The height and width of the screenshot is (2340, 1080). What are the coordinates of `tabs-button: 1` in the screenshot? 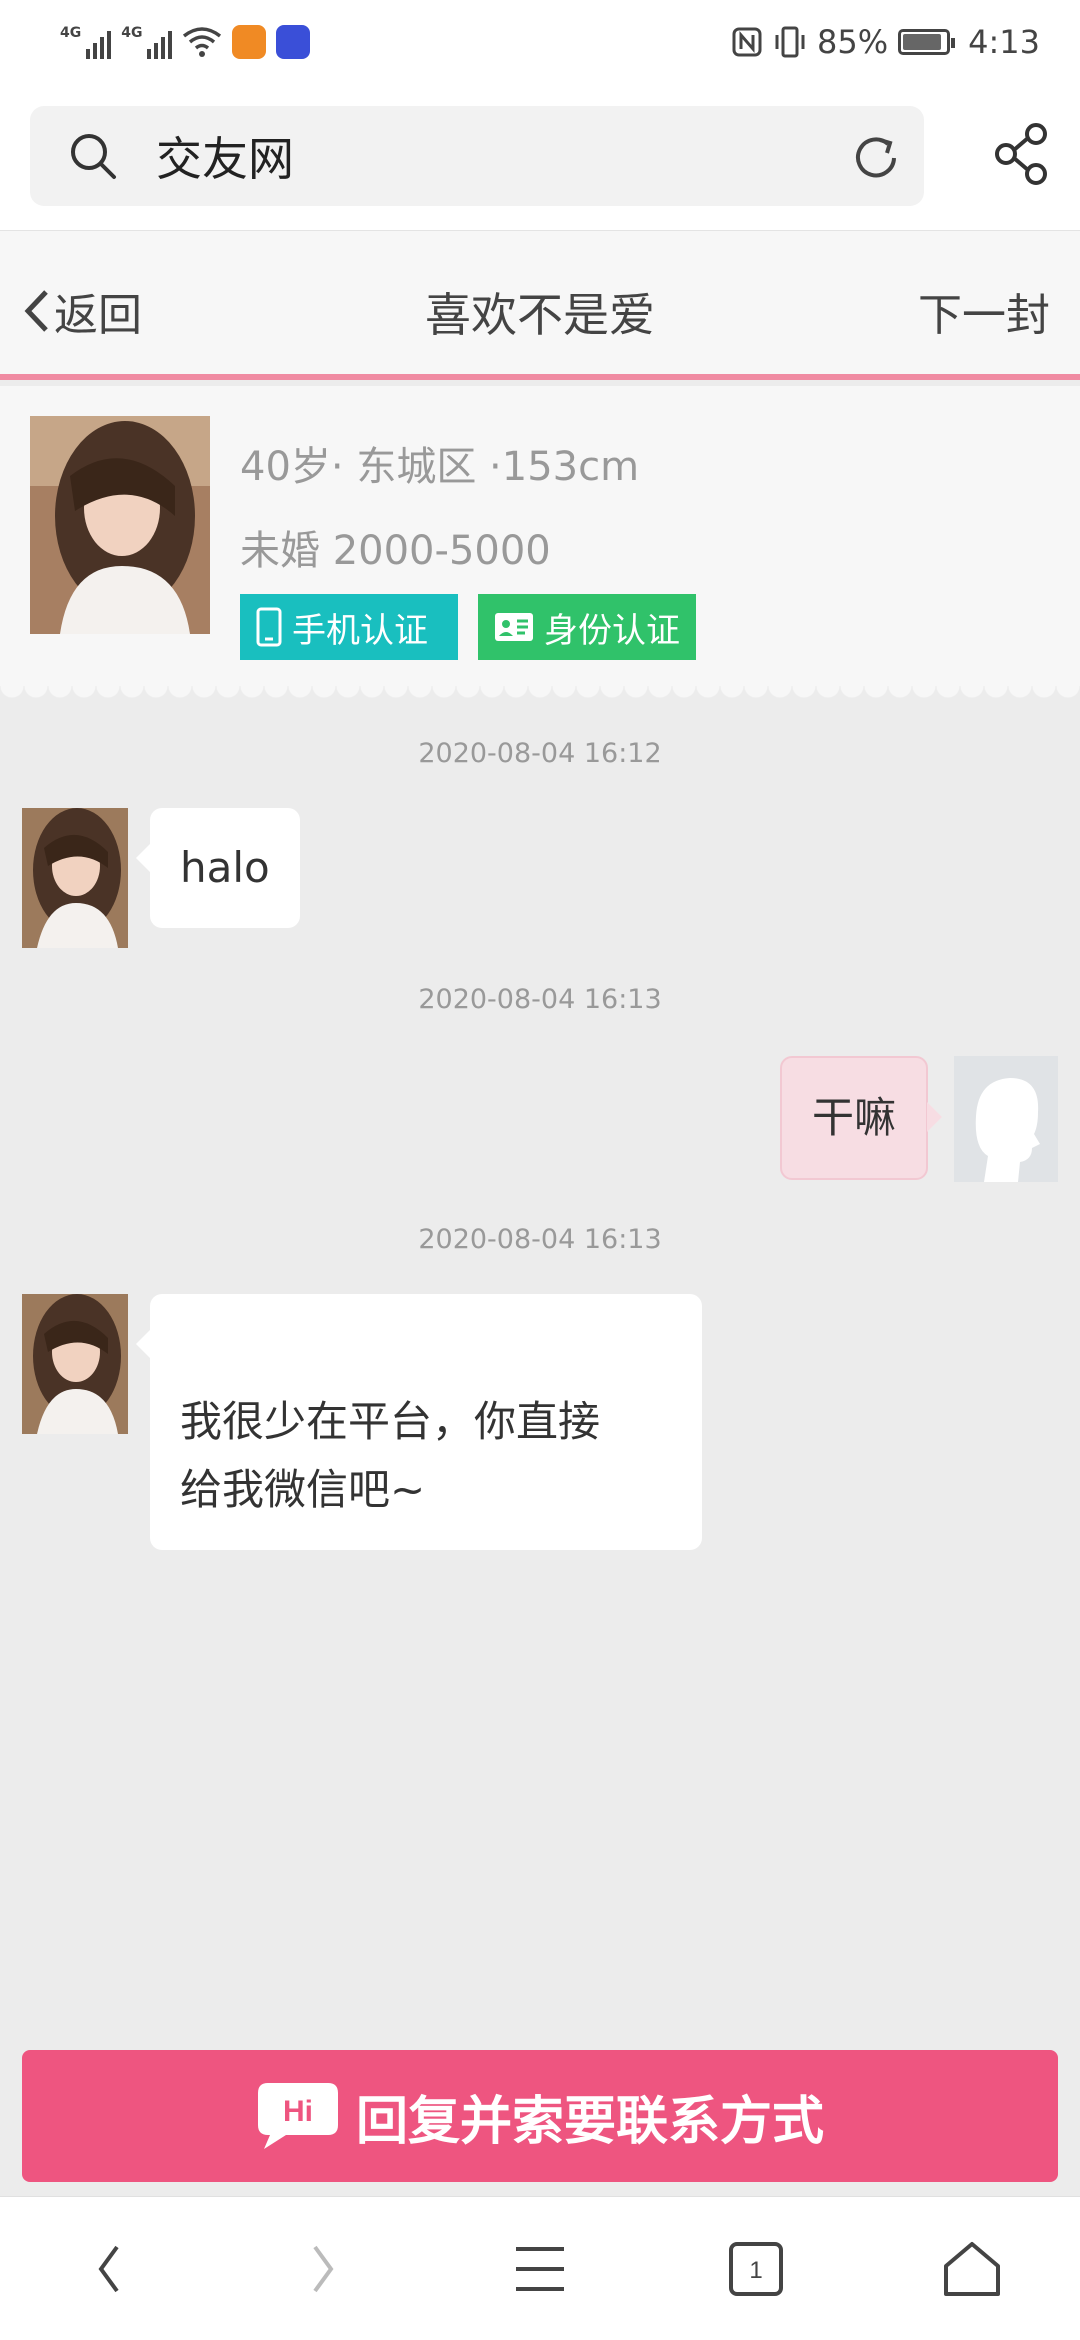 It's located at (756, 2269).